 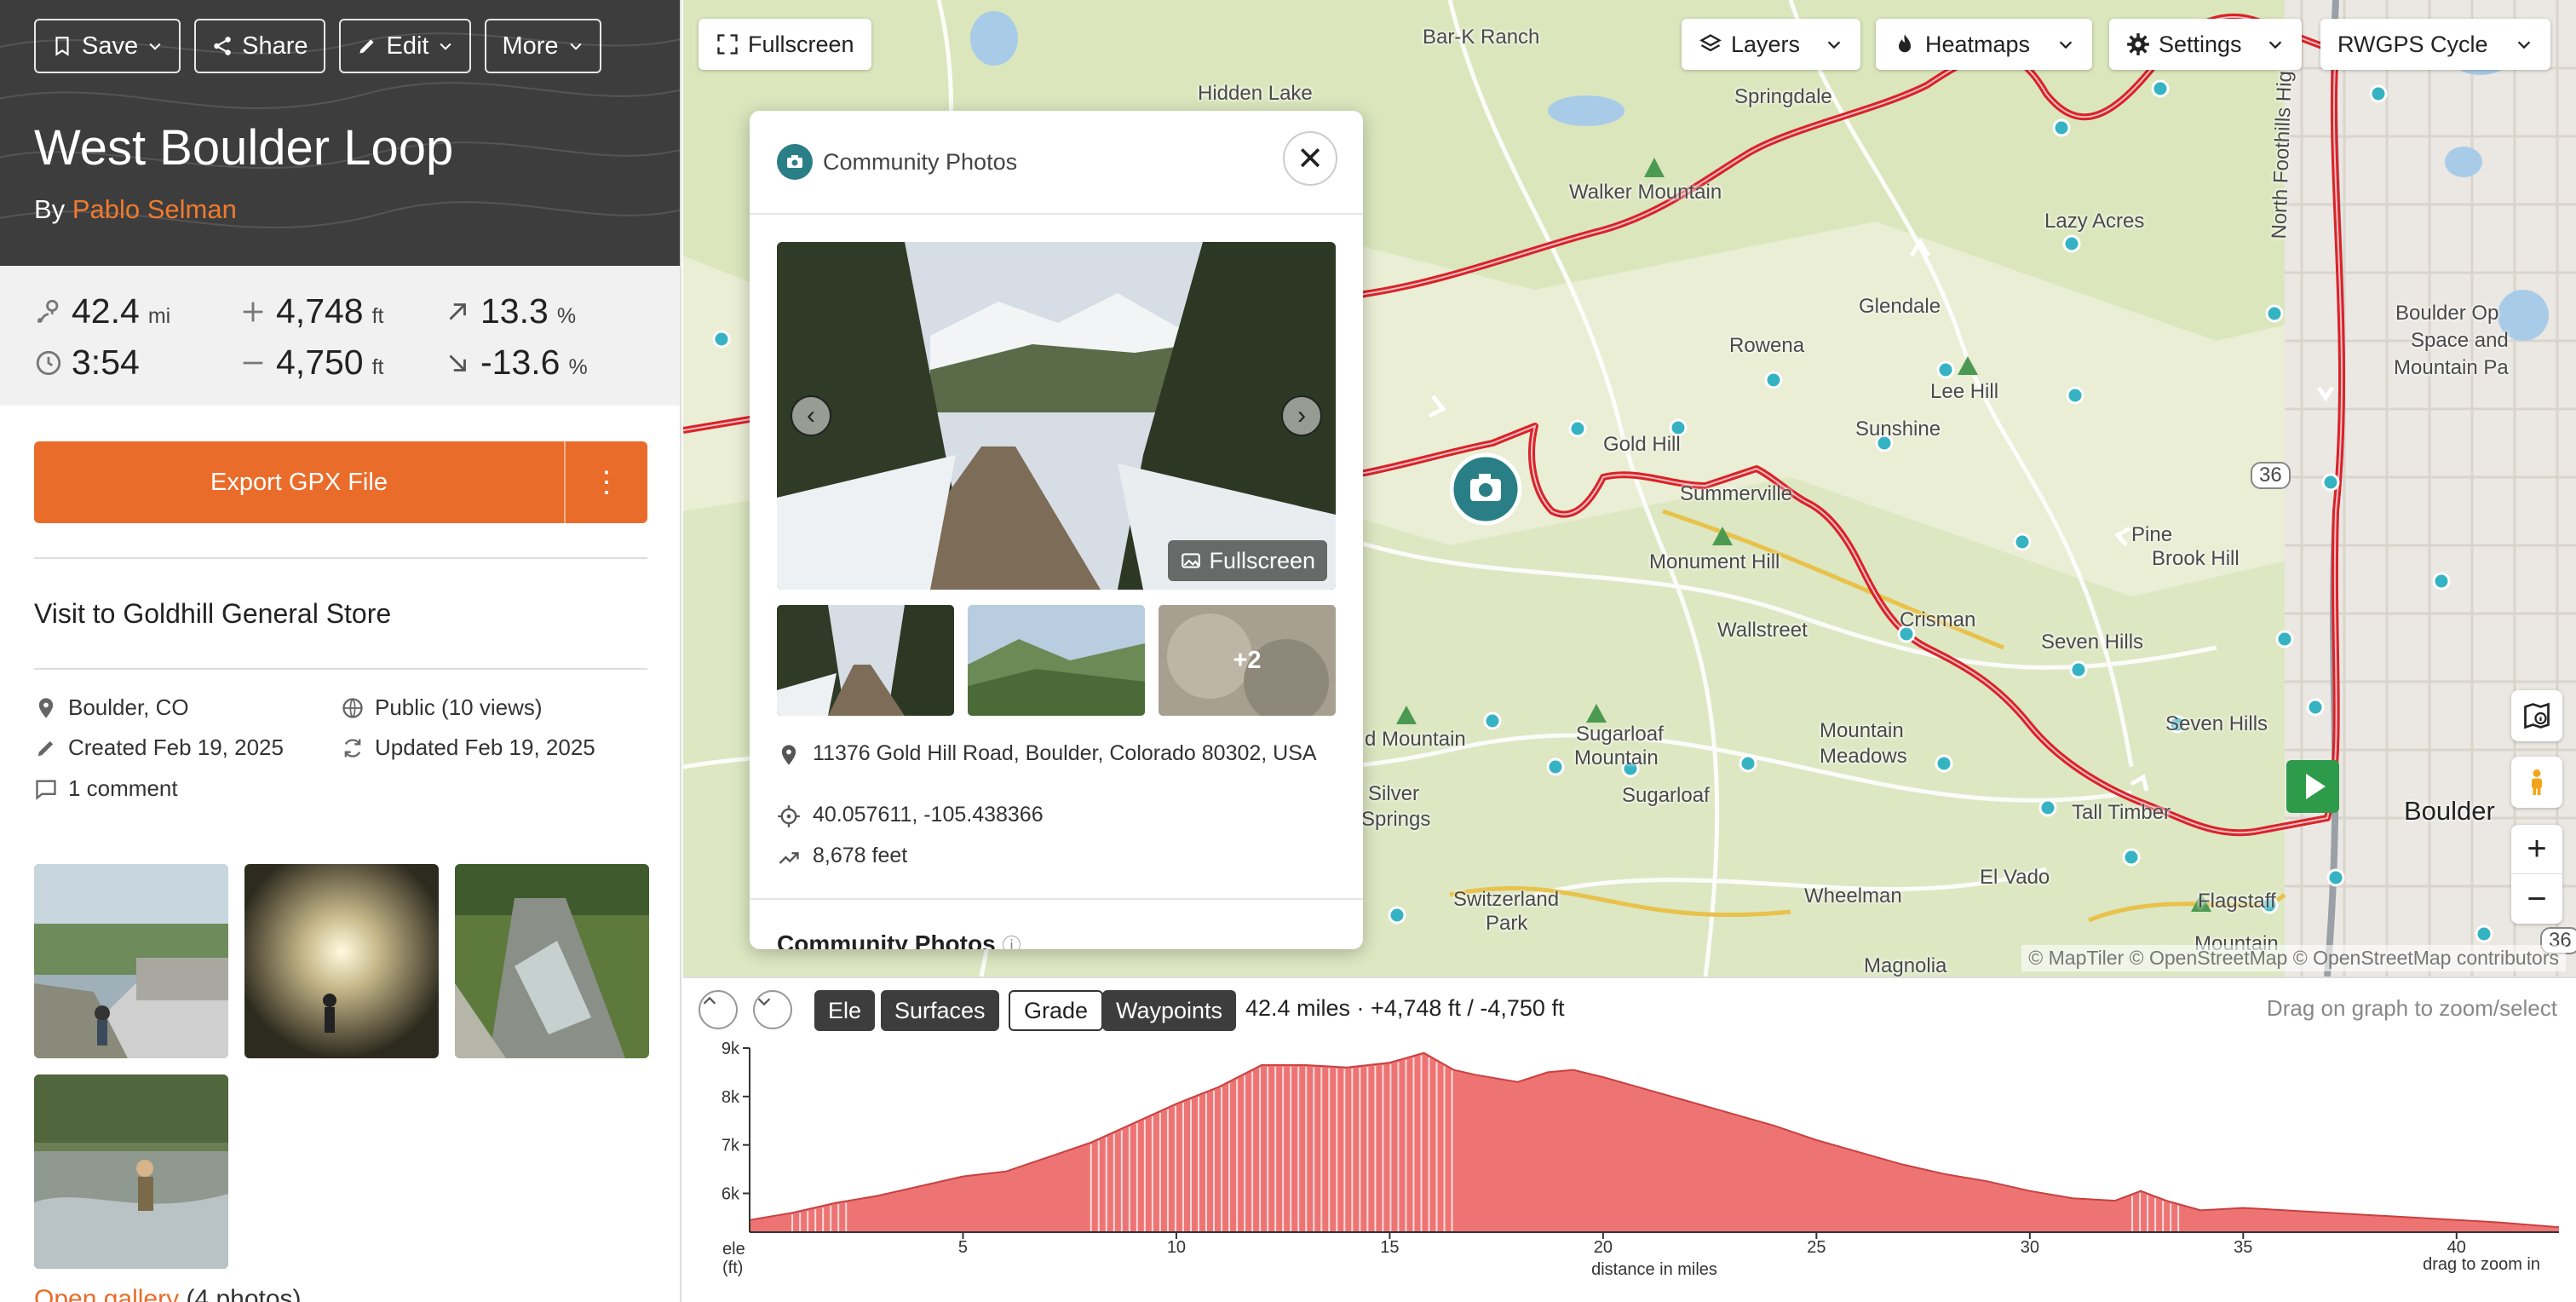 I want to click on y-tick-label: 7k, so click(x=731, y=1146).